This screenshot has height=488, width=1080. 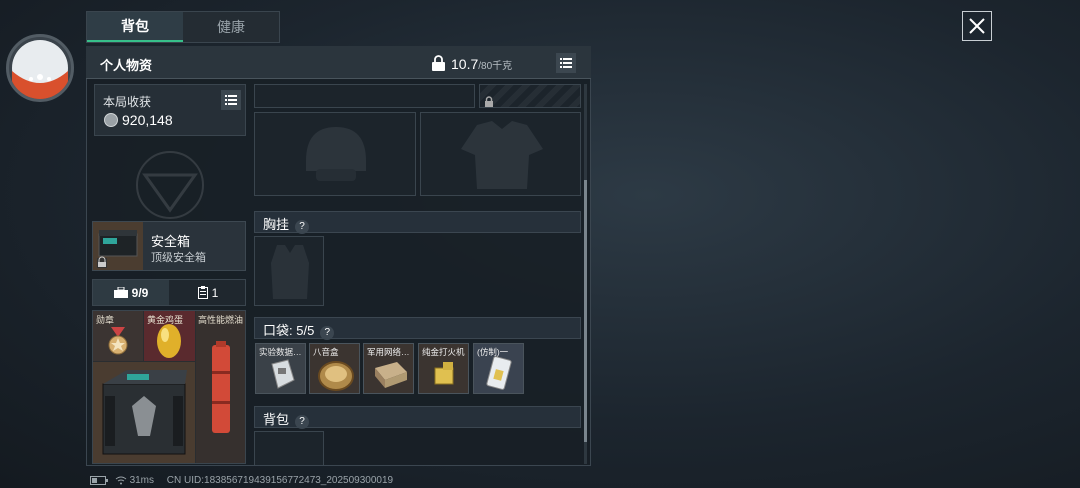 I want to click on loot-menu-button, so click(x=231, y=100).